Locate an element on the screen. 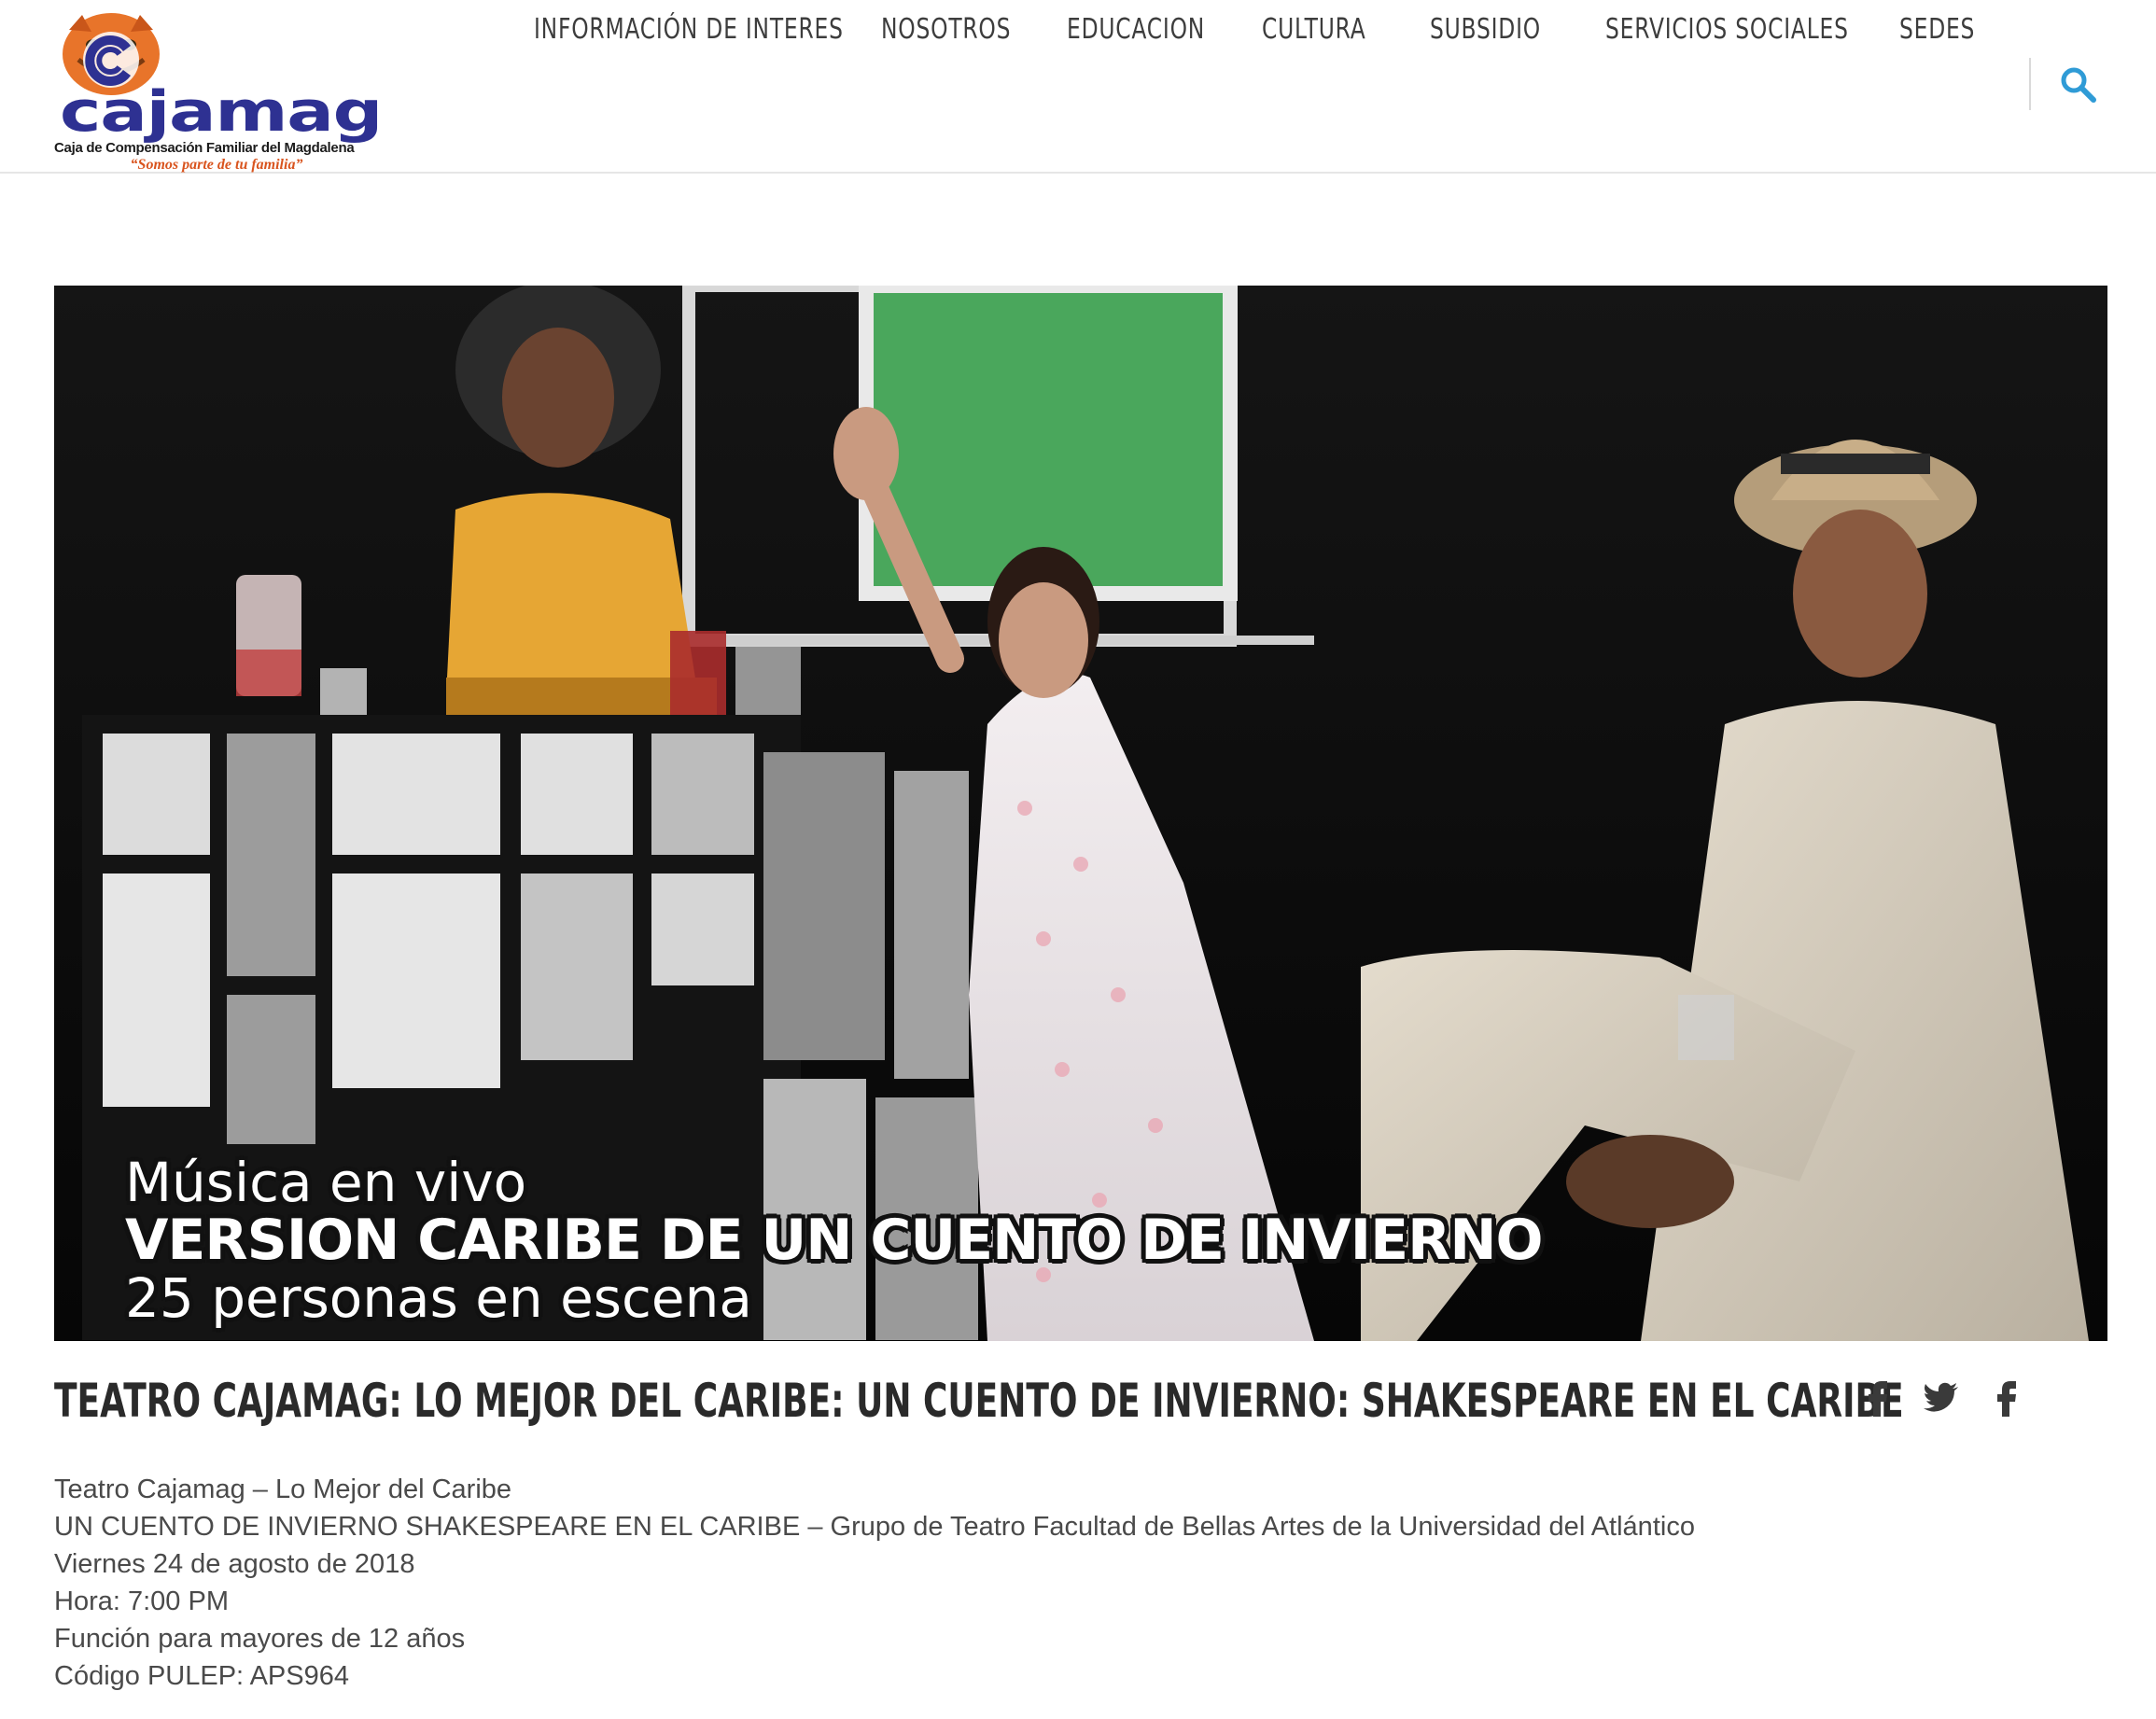 Image resolution: width=2156 pixels, height=1719 pixels. twitter-icon is located at coordinates (1941, 1397).